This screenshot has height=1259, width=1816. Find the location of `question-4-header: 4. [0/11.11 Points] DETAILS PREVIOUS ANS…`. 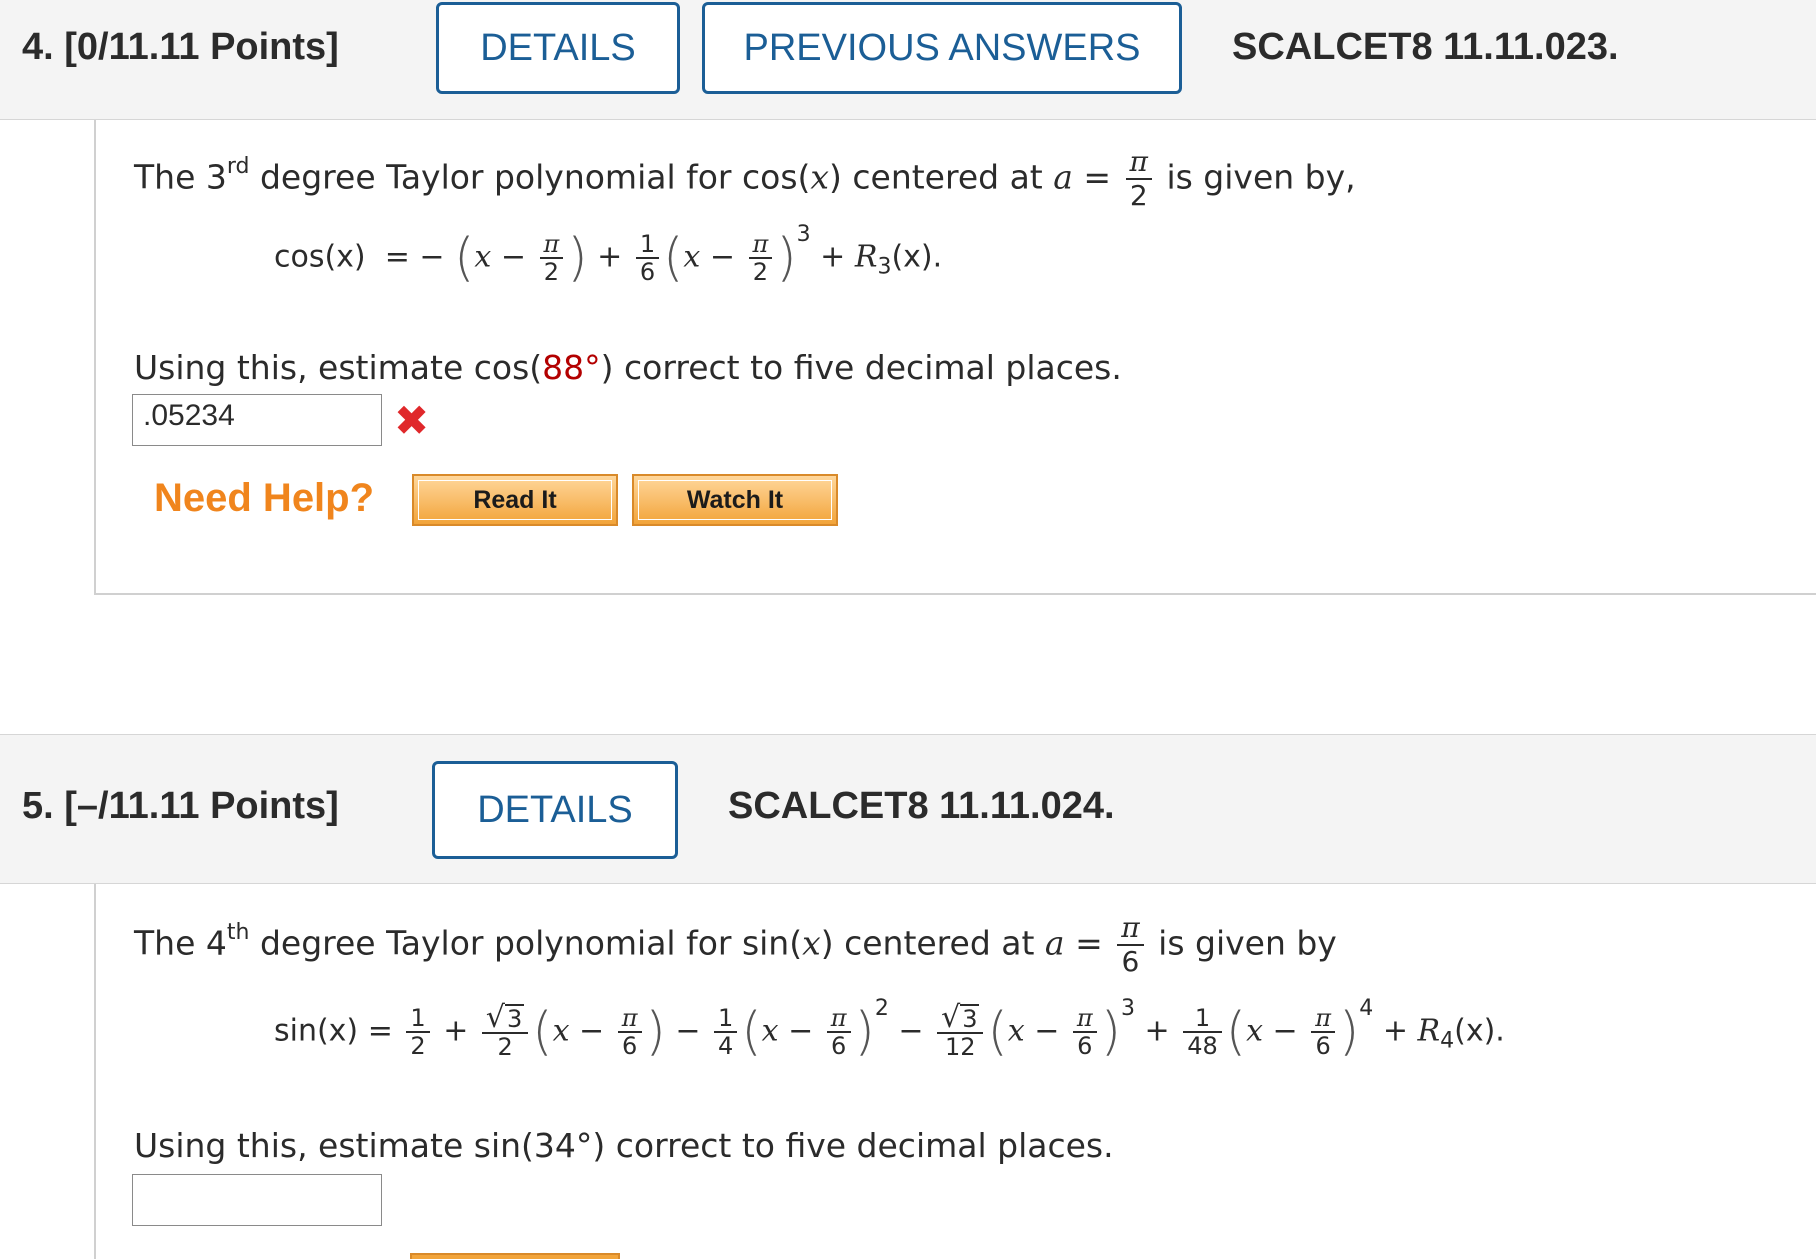

question-4-header: 4. [0/11.11 Points] DETAILS PREVIOUS ANS… is located at coordinates (908, 60).